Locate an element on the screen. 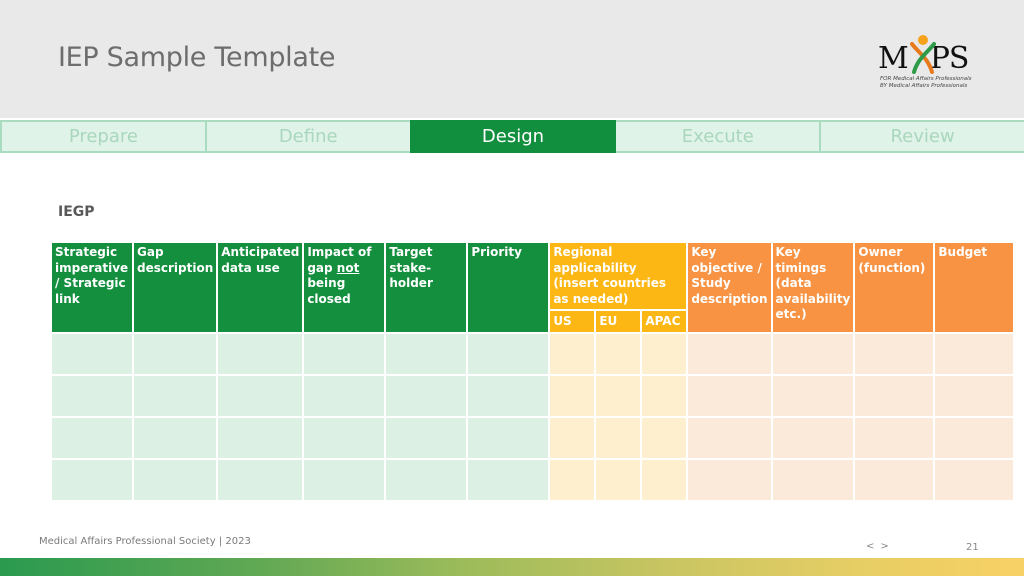  header-key-timings: Key timings (data availability etc.) is located at coordinates (813, 287).